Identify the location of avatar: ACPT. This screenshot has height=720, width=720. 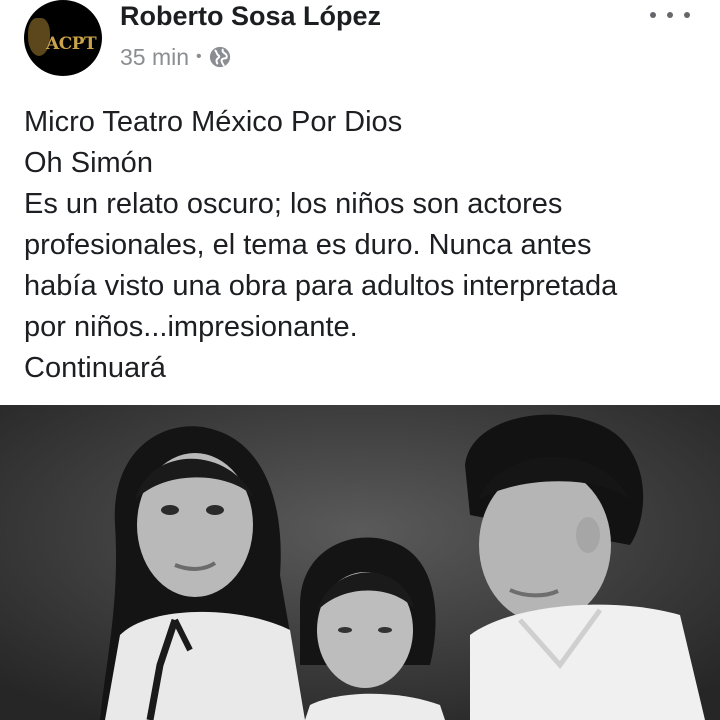
(63, 38).